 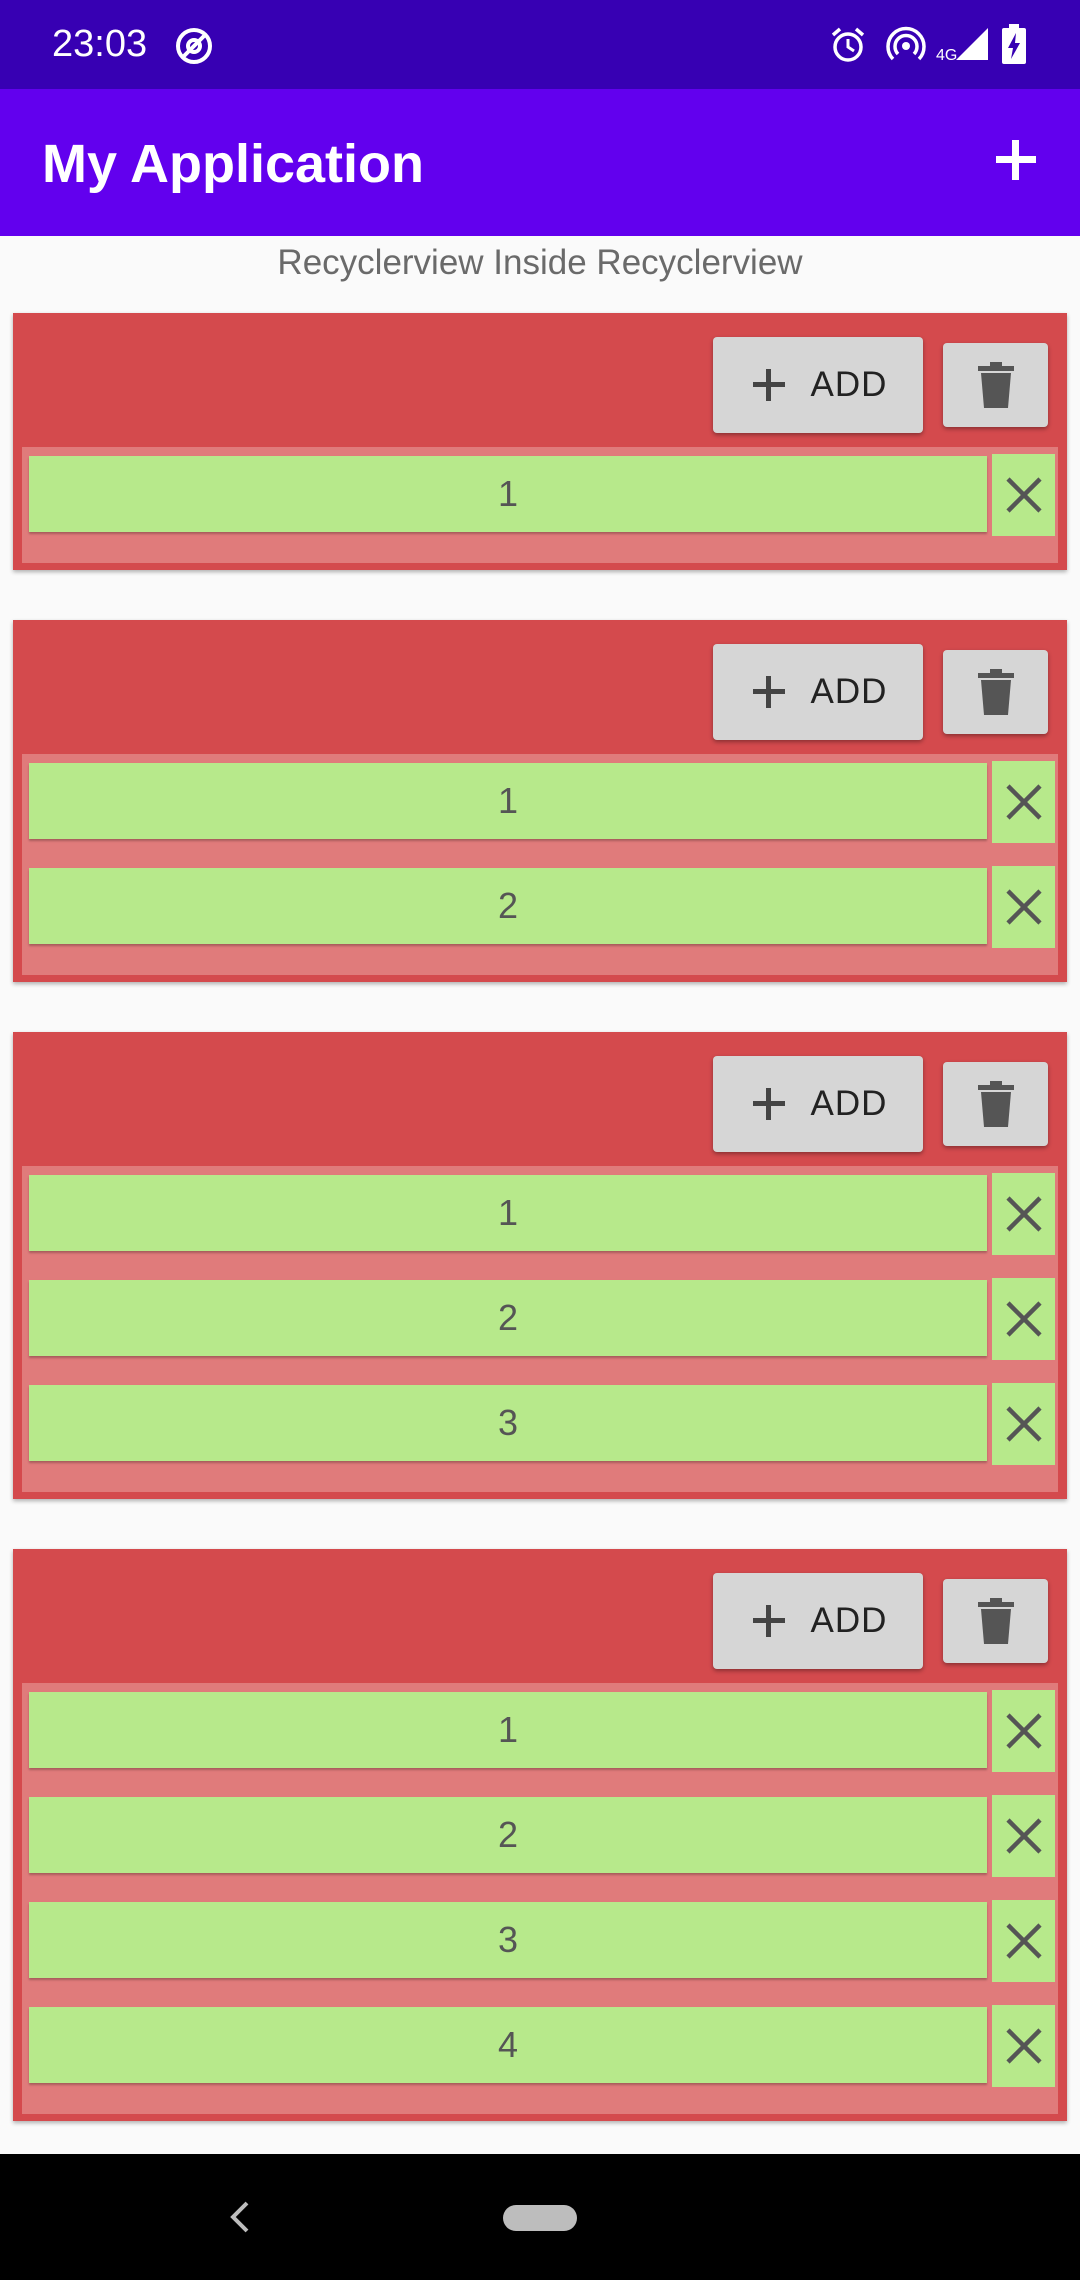 What do you see at coordinates (540, 441) in the screenshot?
I see `group-card: ADD 1` at bounding box center [540, 441].